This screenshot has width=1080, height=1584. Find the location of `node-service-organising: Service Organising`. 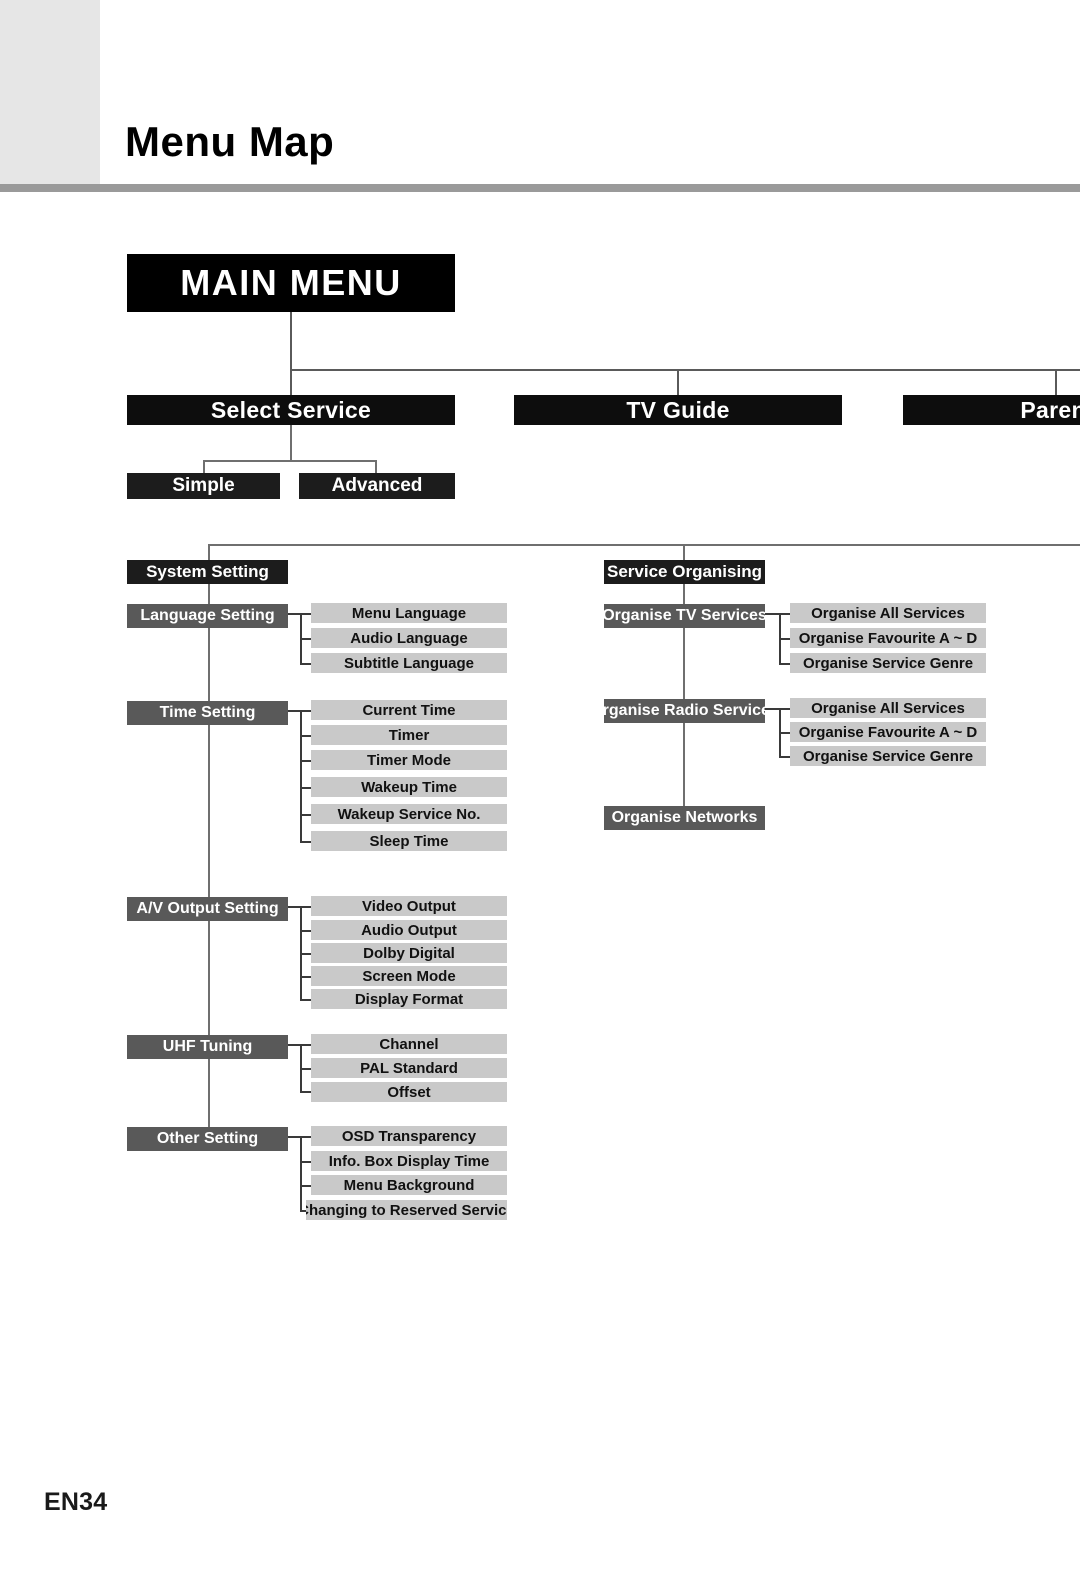

node-service-organising: Service Organising is located at coordinates (684, 572).